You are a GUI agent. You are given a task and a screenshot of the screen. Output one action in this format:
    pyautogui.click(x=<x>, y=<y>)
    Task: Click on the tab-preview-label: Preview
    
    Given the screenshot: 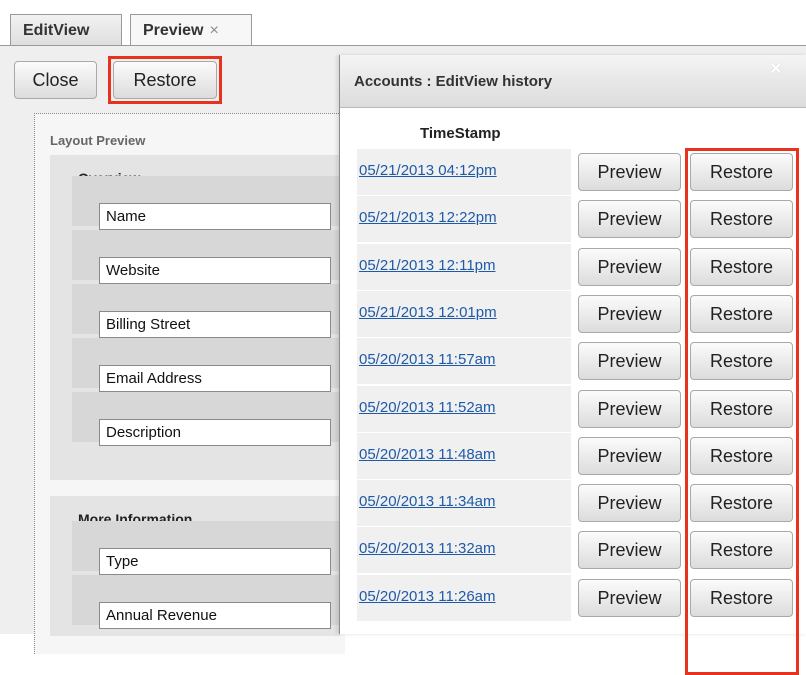 What is the action you would take?
    pyautogui.click(x=173, y=30)
    